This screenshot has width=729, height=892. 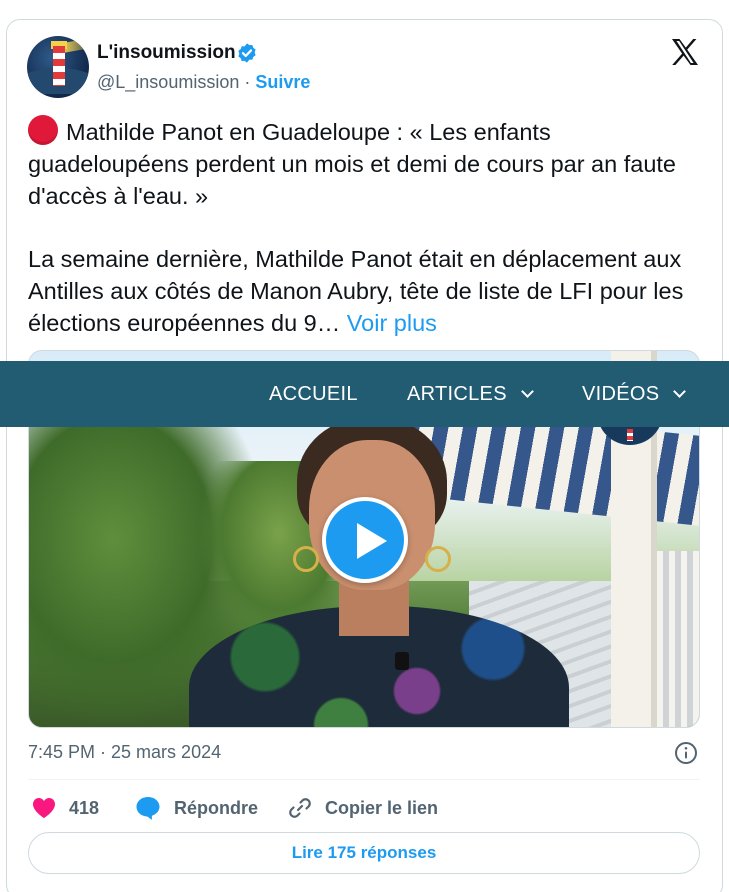 I want to click on nav-item-label: ARTICLES, so click(x=457, y=394).